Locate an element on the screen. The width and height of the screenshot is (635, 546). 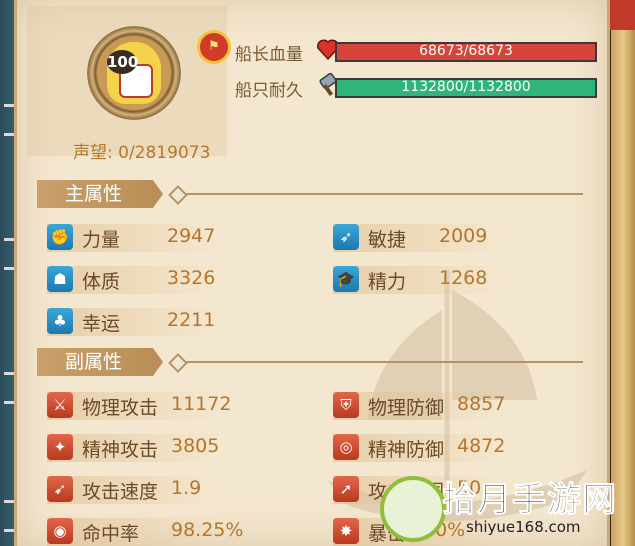
accuracy-icon: ◉ is located at coordinates (60, 531).